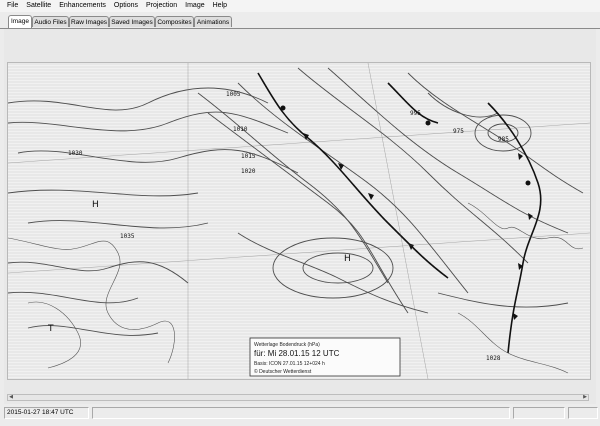 This screenshot has width=600, height=426. What do you see at coordinates (220, 6) in the screenshot?
I see `menu-help: Help` at bounding box center [220, 6].